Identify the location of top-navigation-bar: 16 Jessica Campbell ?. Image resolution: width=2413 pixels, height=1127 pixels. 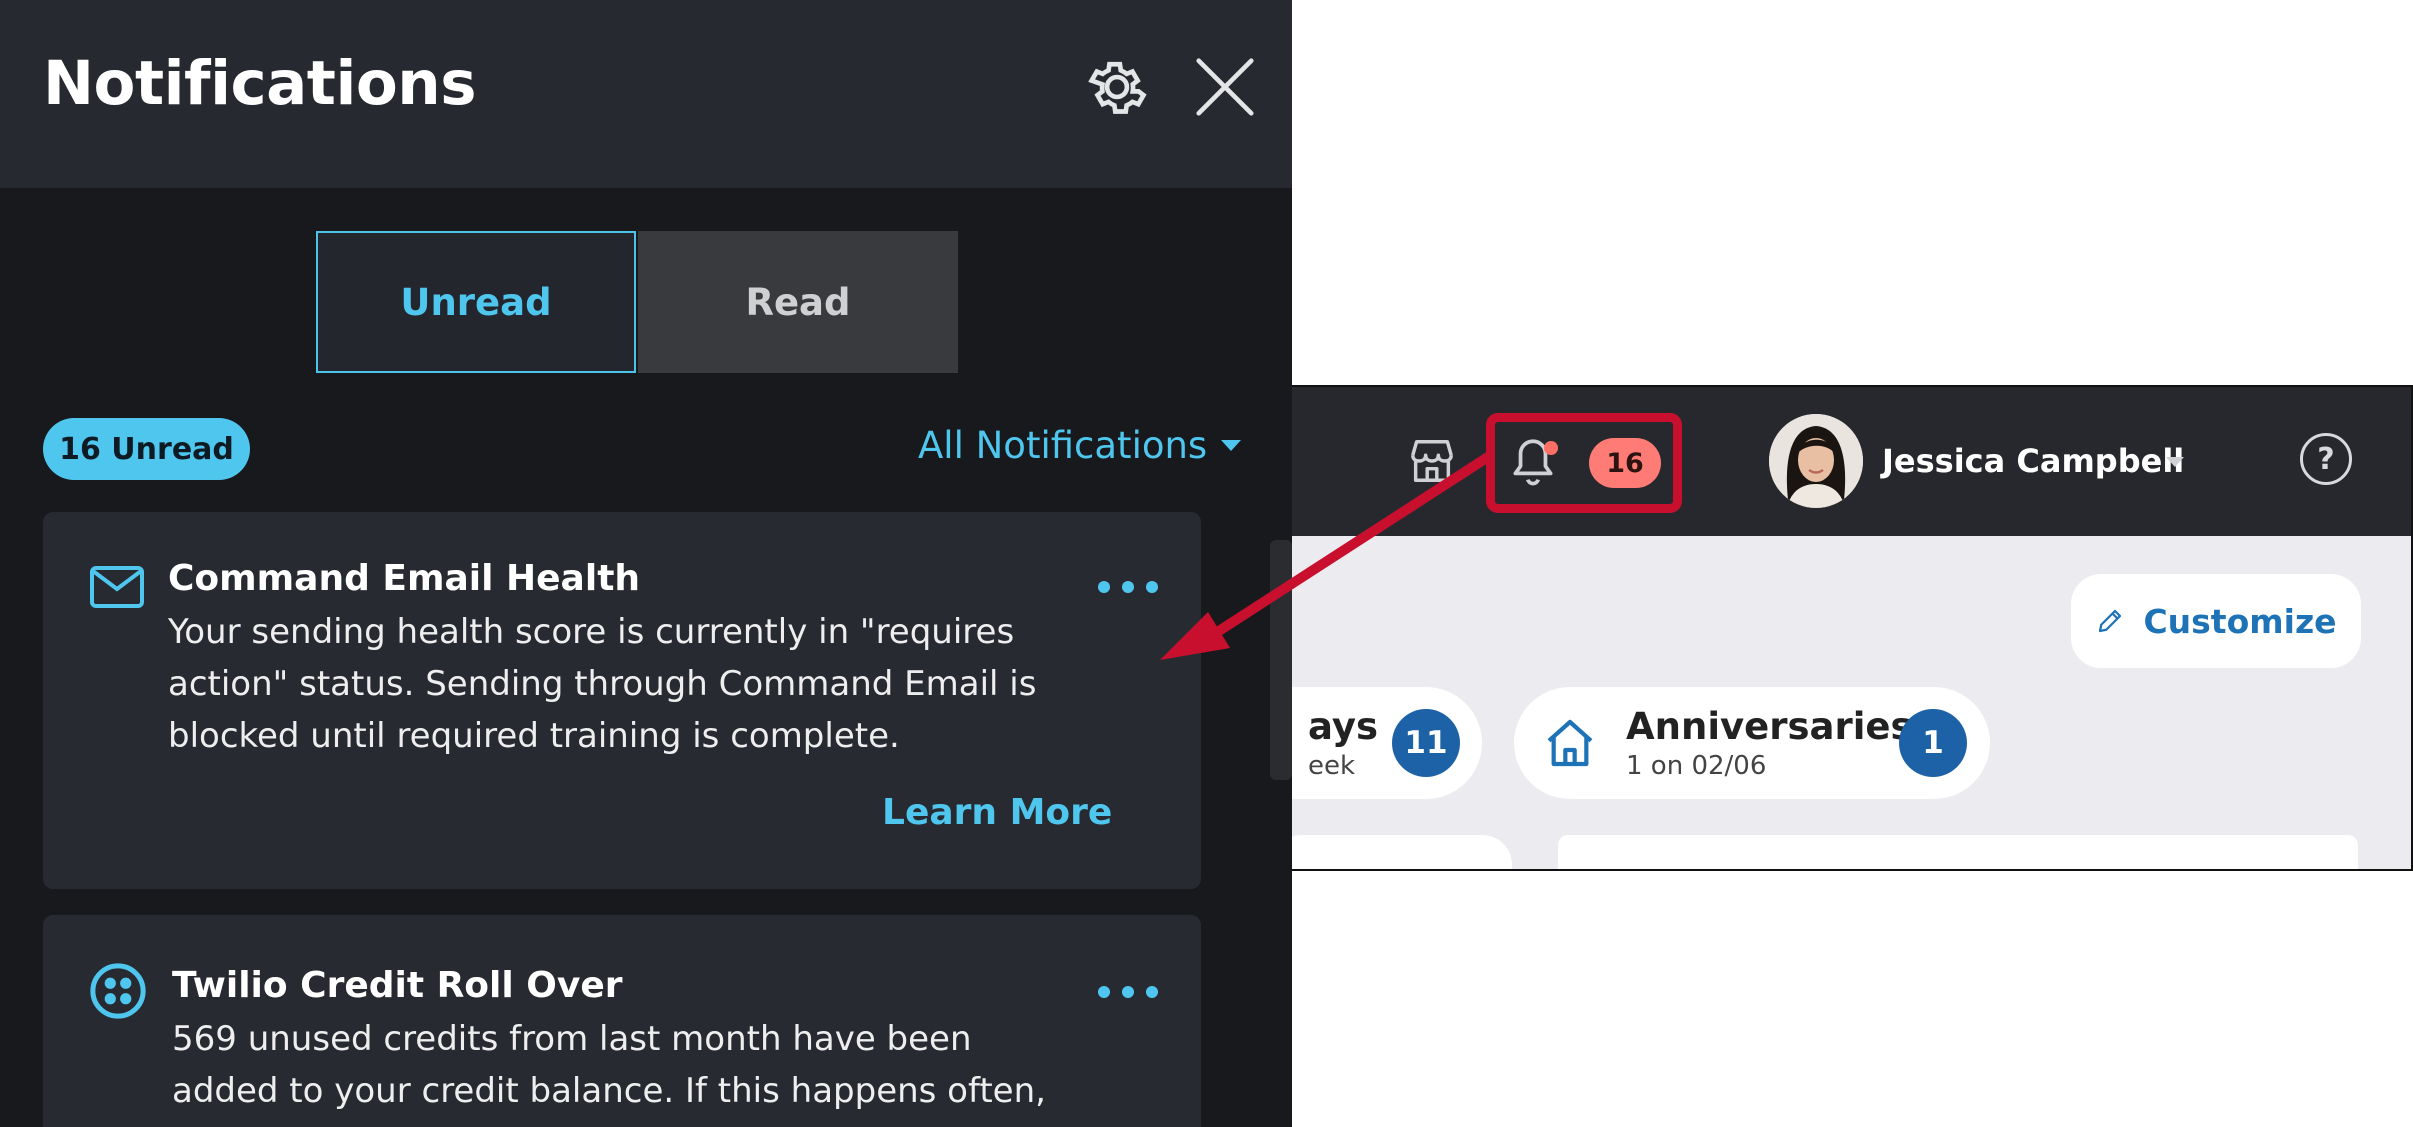
(1852, 461).